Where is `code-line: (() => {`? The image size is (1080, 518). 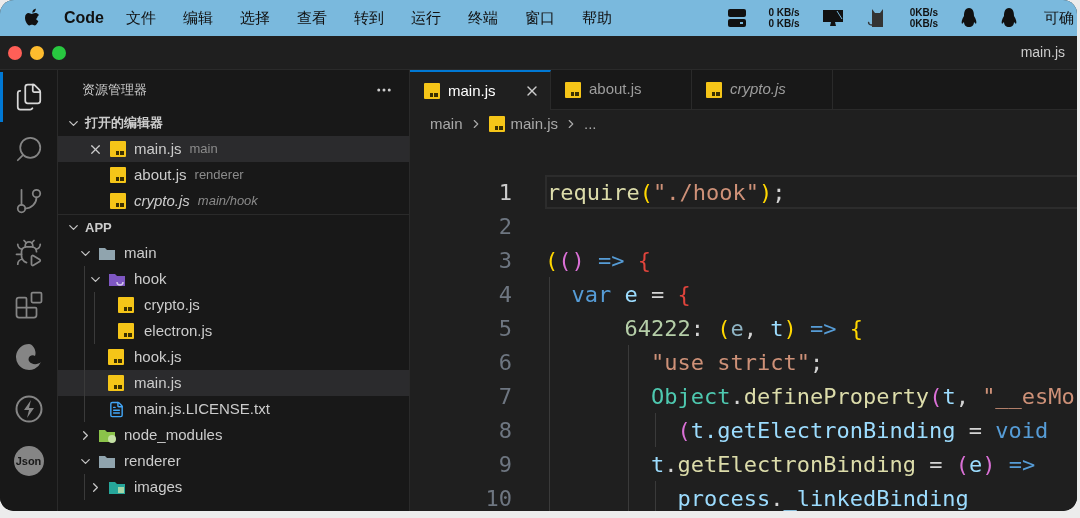 code-line: (() => { is located at coordinates (598, 260).